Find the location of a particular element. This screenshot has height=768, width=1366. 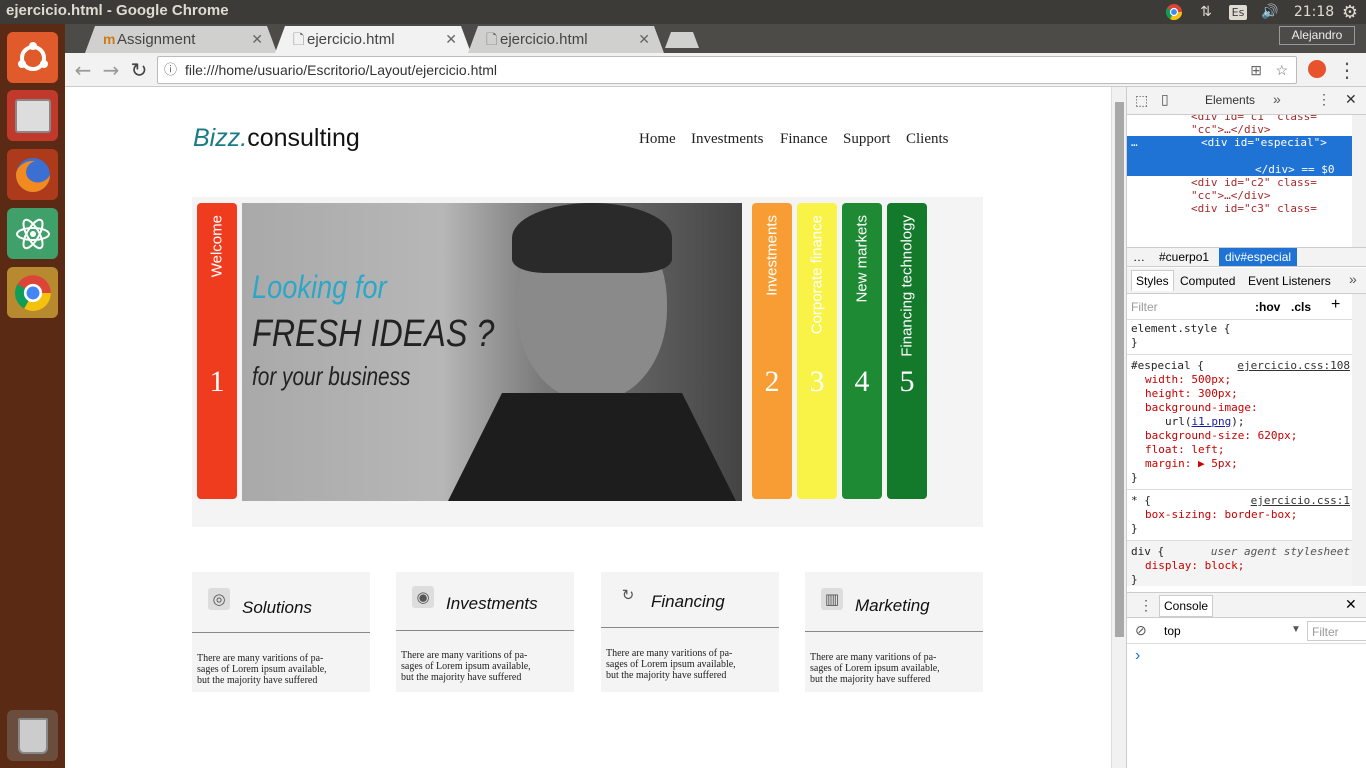

tab-styles: Styles is located at coordinates (1152, 280).